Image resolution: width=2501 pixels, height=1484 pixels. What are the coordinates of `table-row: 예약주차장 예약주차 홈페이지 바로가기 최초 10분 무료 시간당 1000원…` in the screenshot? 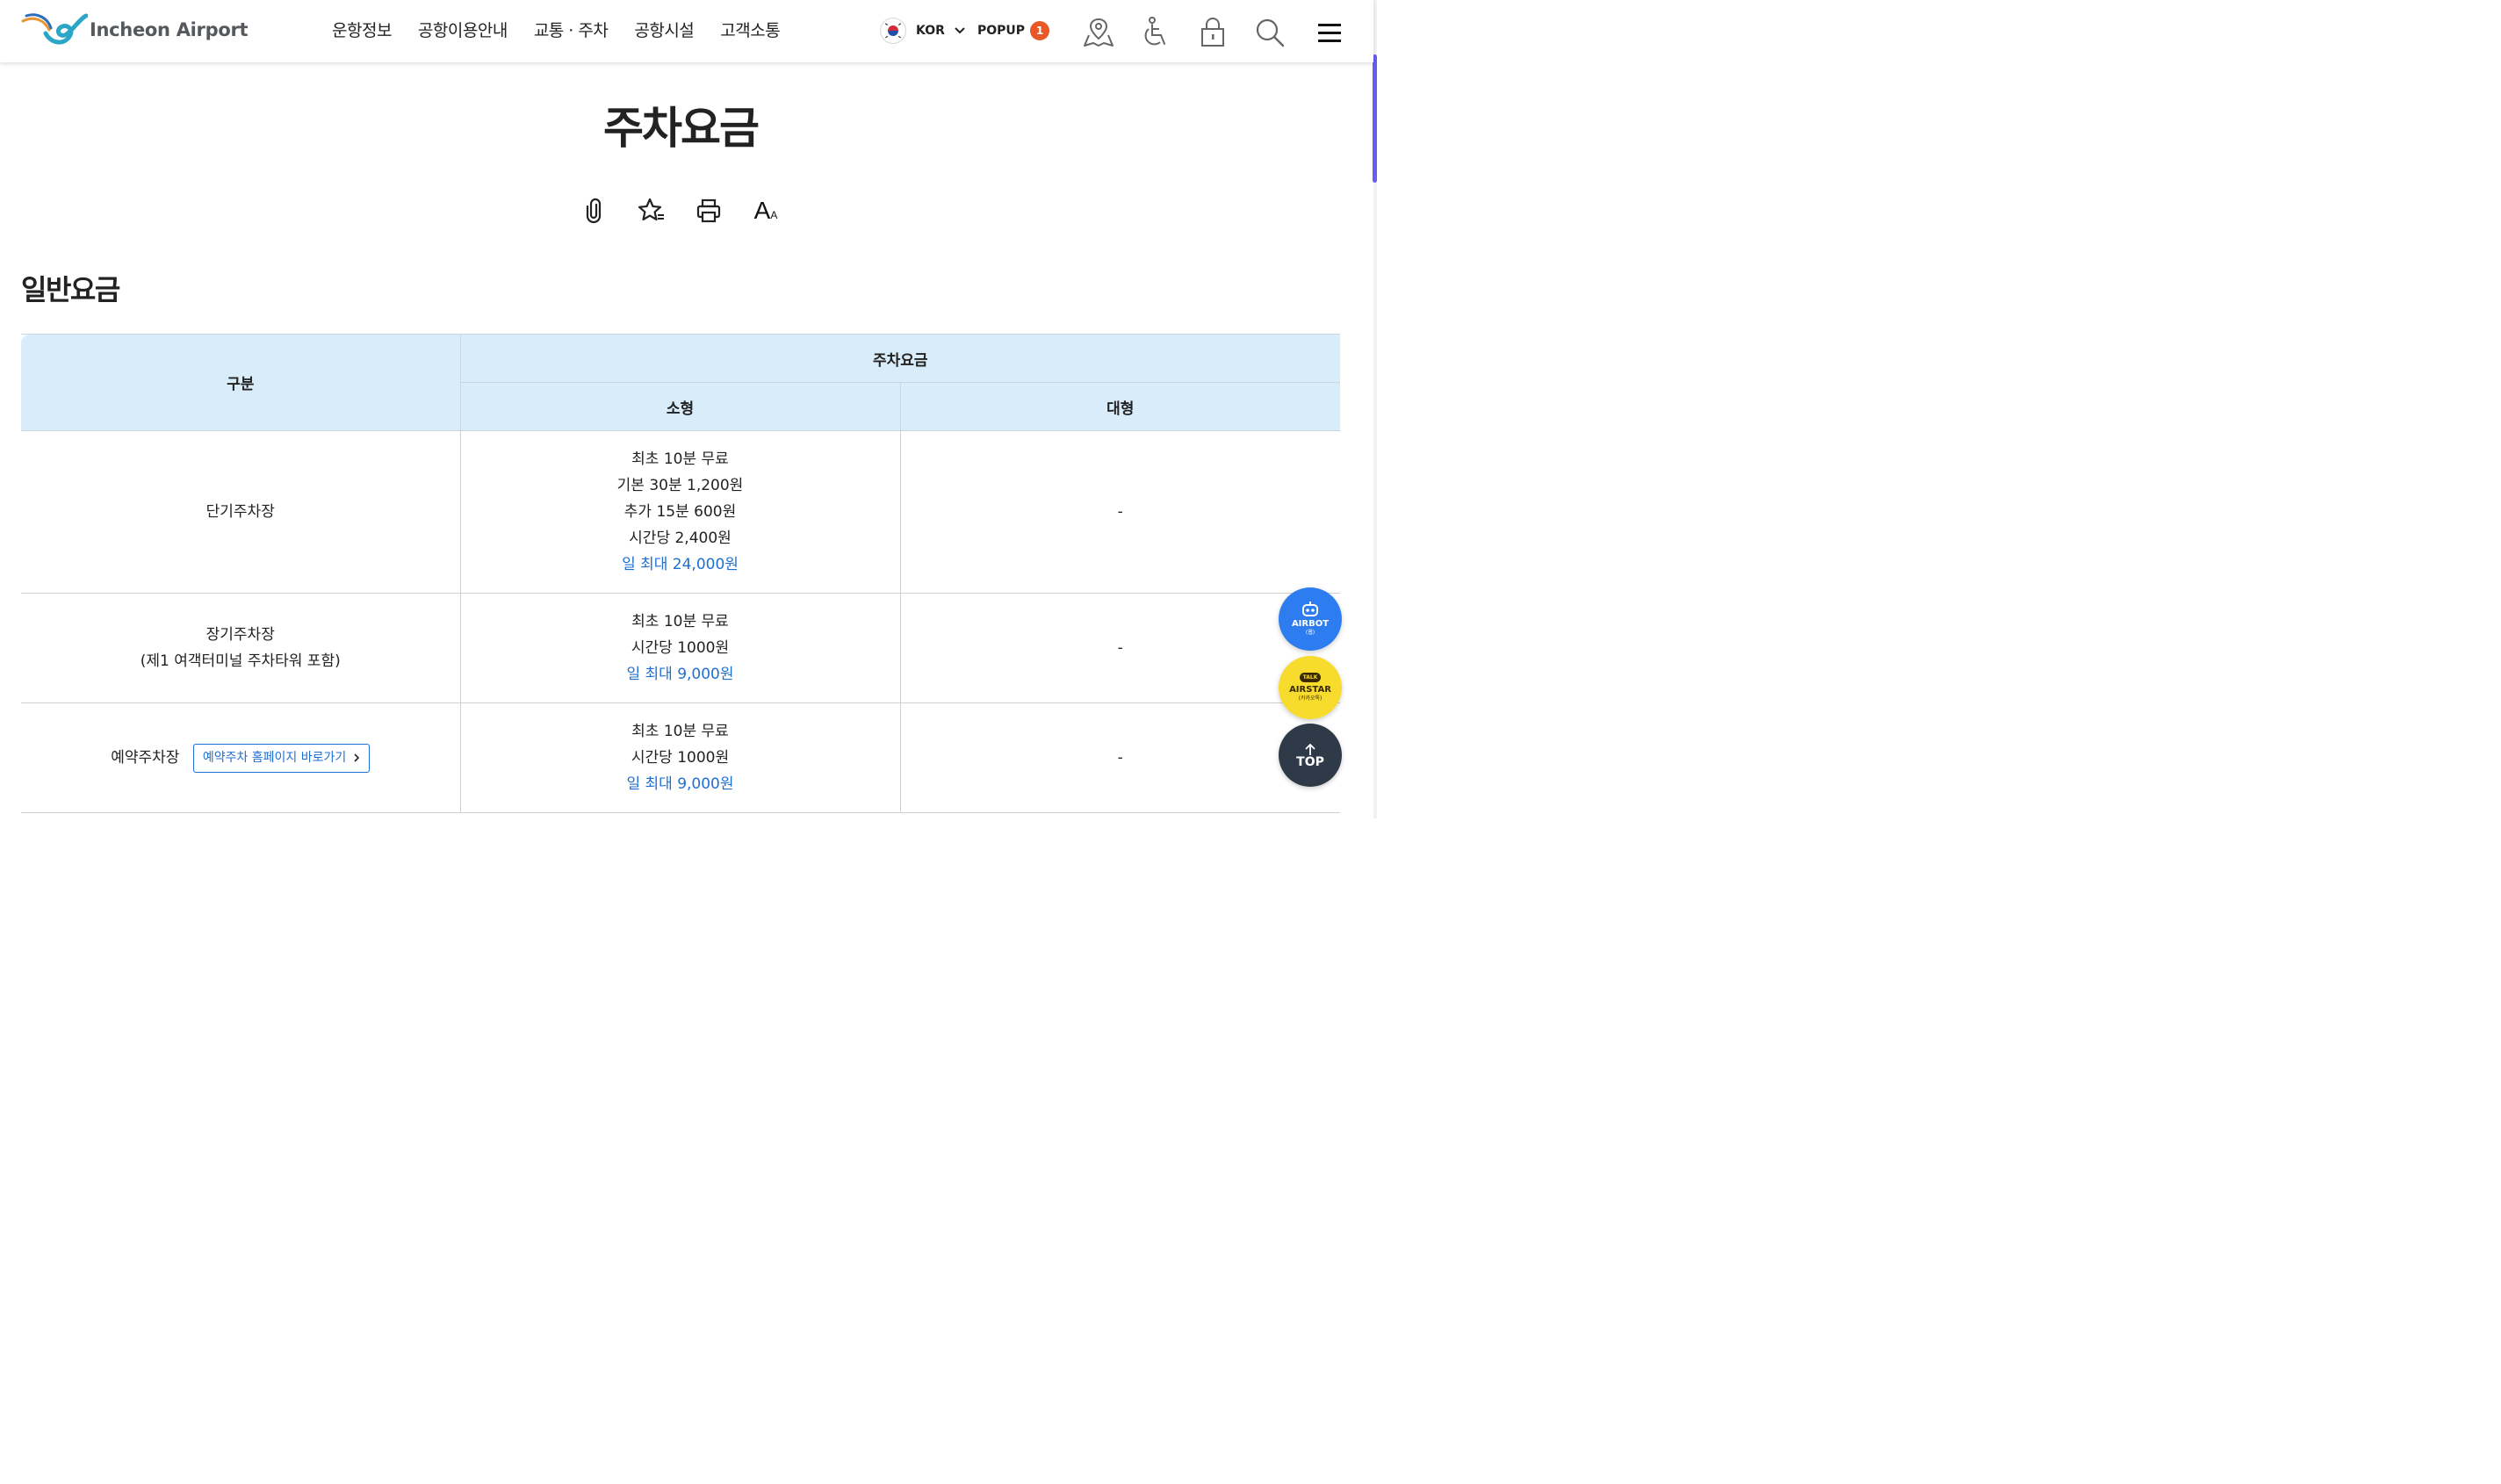 It's located at (680, 757).